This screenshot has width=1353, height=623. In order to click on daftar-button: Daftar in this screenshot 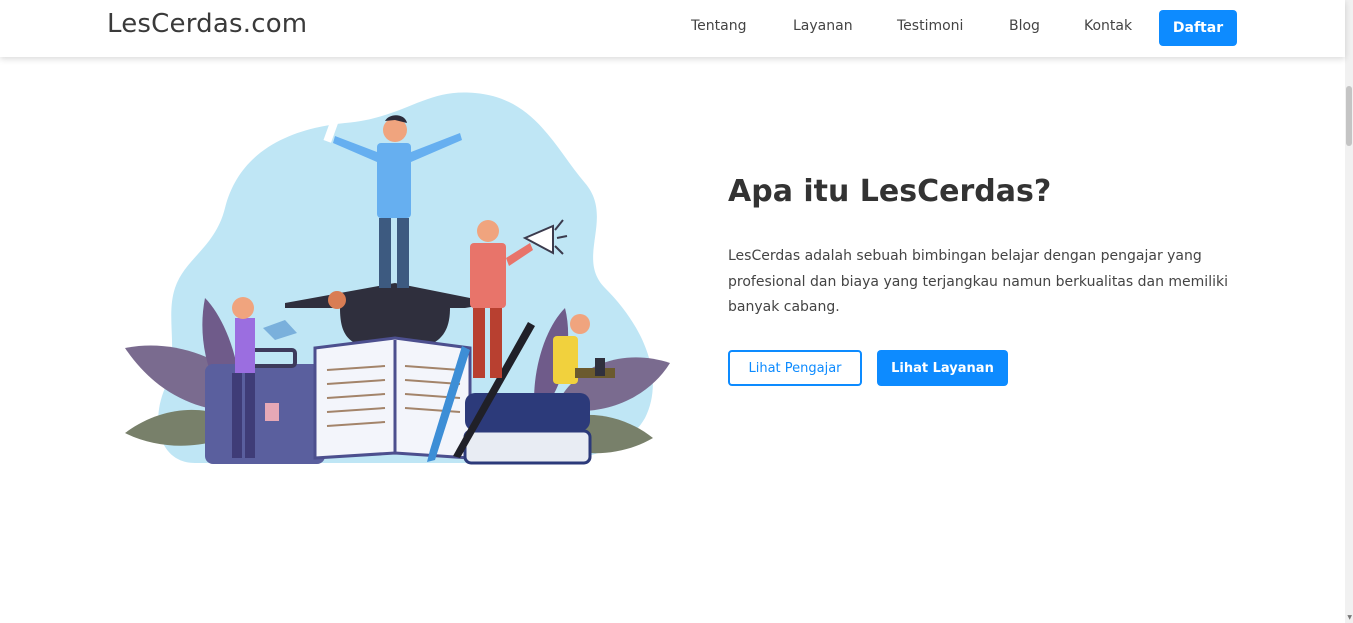, I will do `click(1198, 28)`.